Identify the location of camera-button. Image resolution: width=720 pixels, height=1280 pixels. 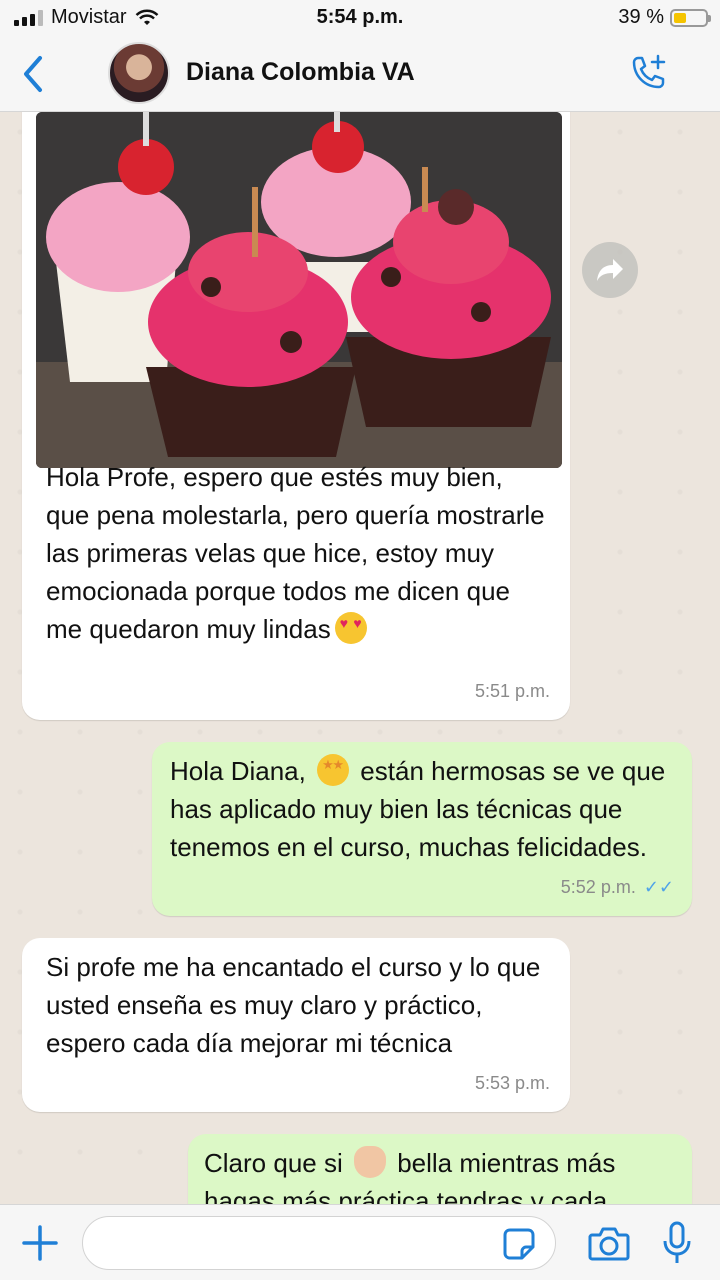
(609, 1244).